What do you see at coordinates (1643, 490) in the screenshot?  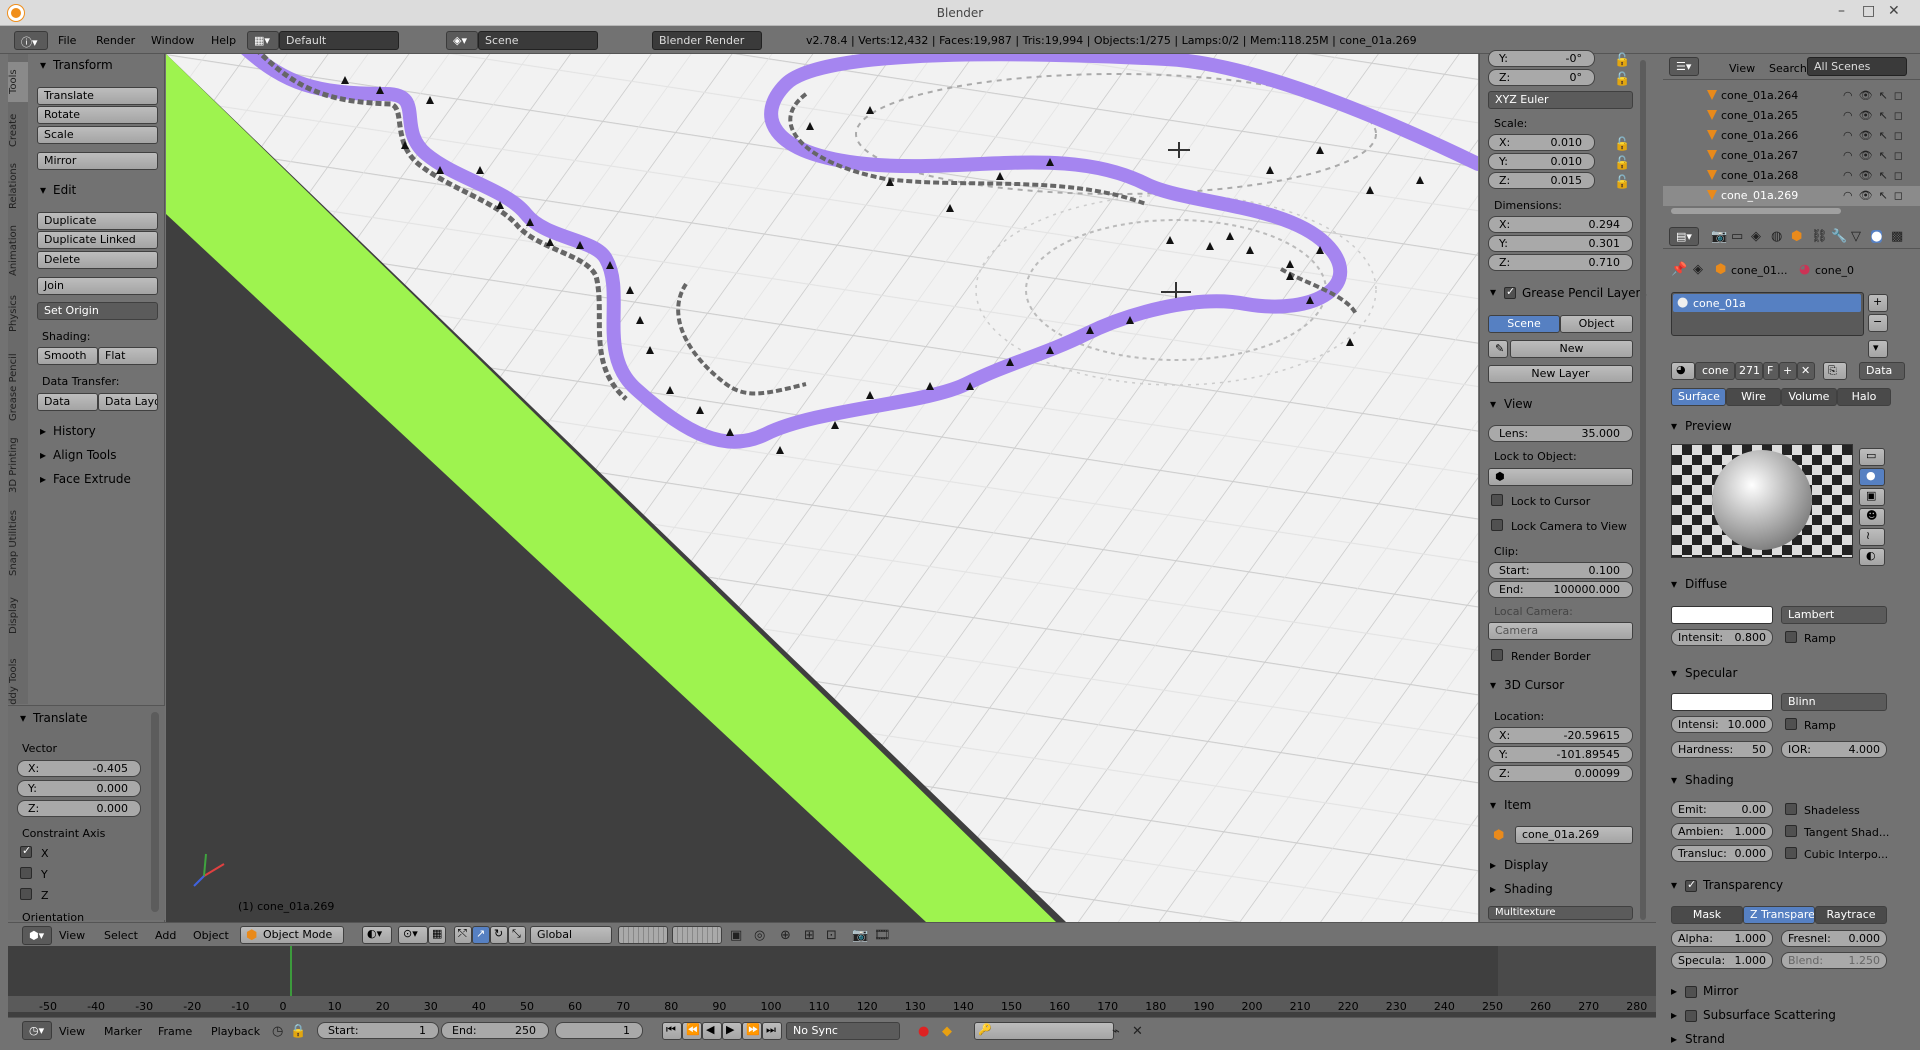 I see `n-panel-scrollbar` at bounding box center [1643, 490].